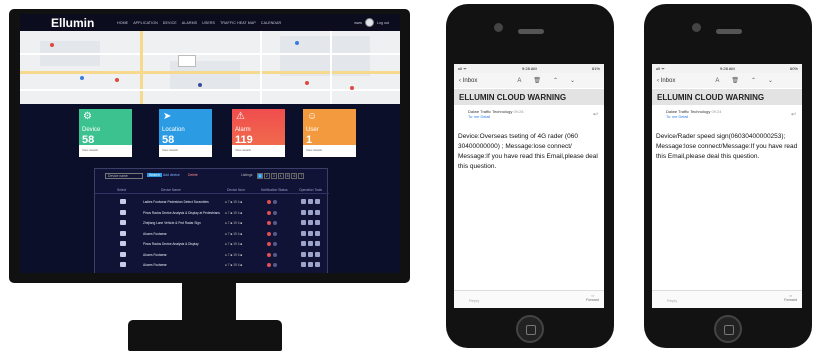  I want to click on device-card-header: ⚙ Device 58, so click(105, 127).